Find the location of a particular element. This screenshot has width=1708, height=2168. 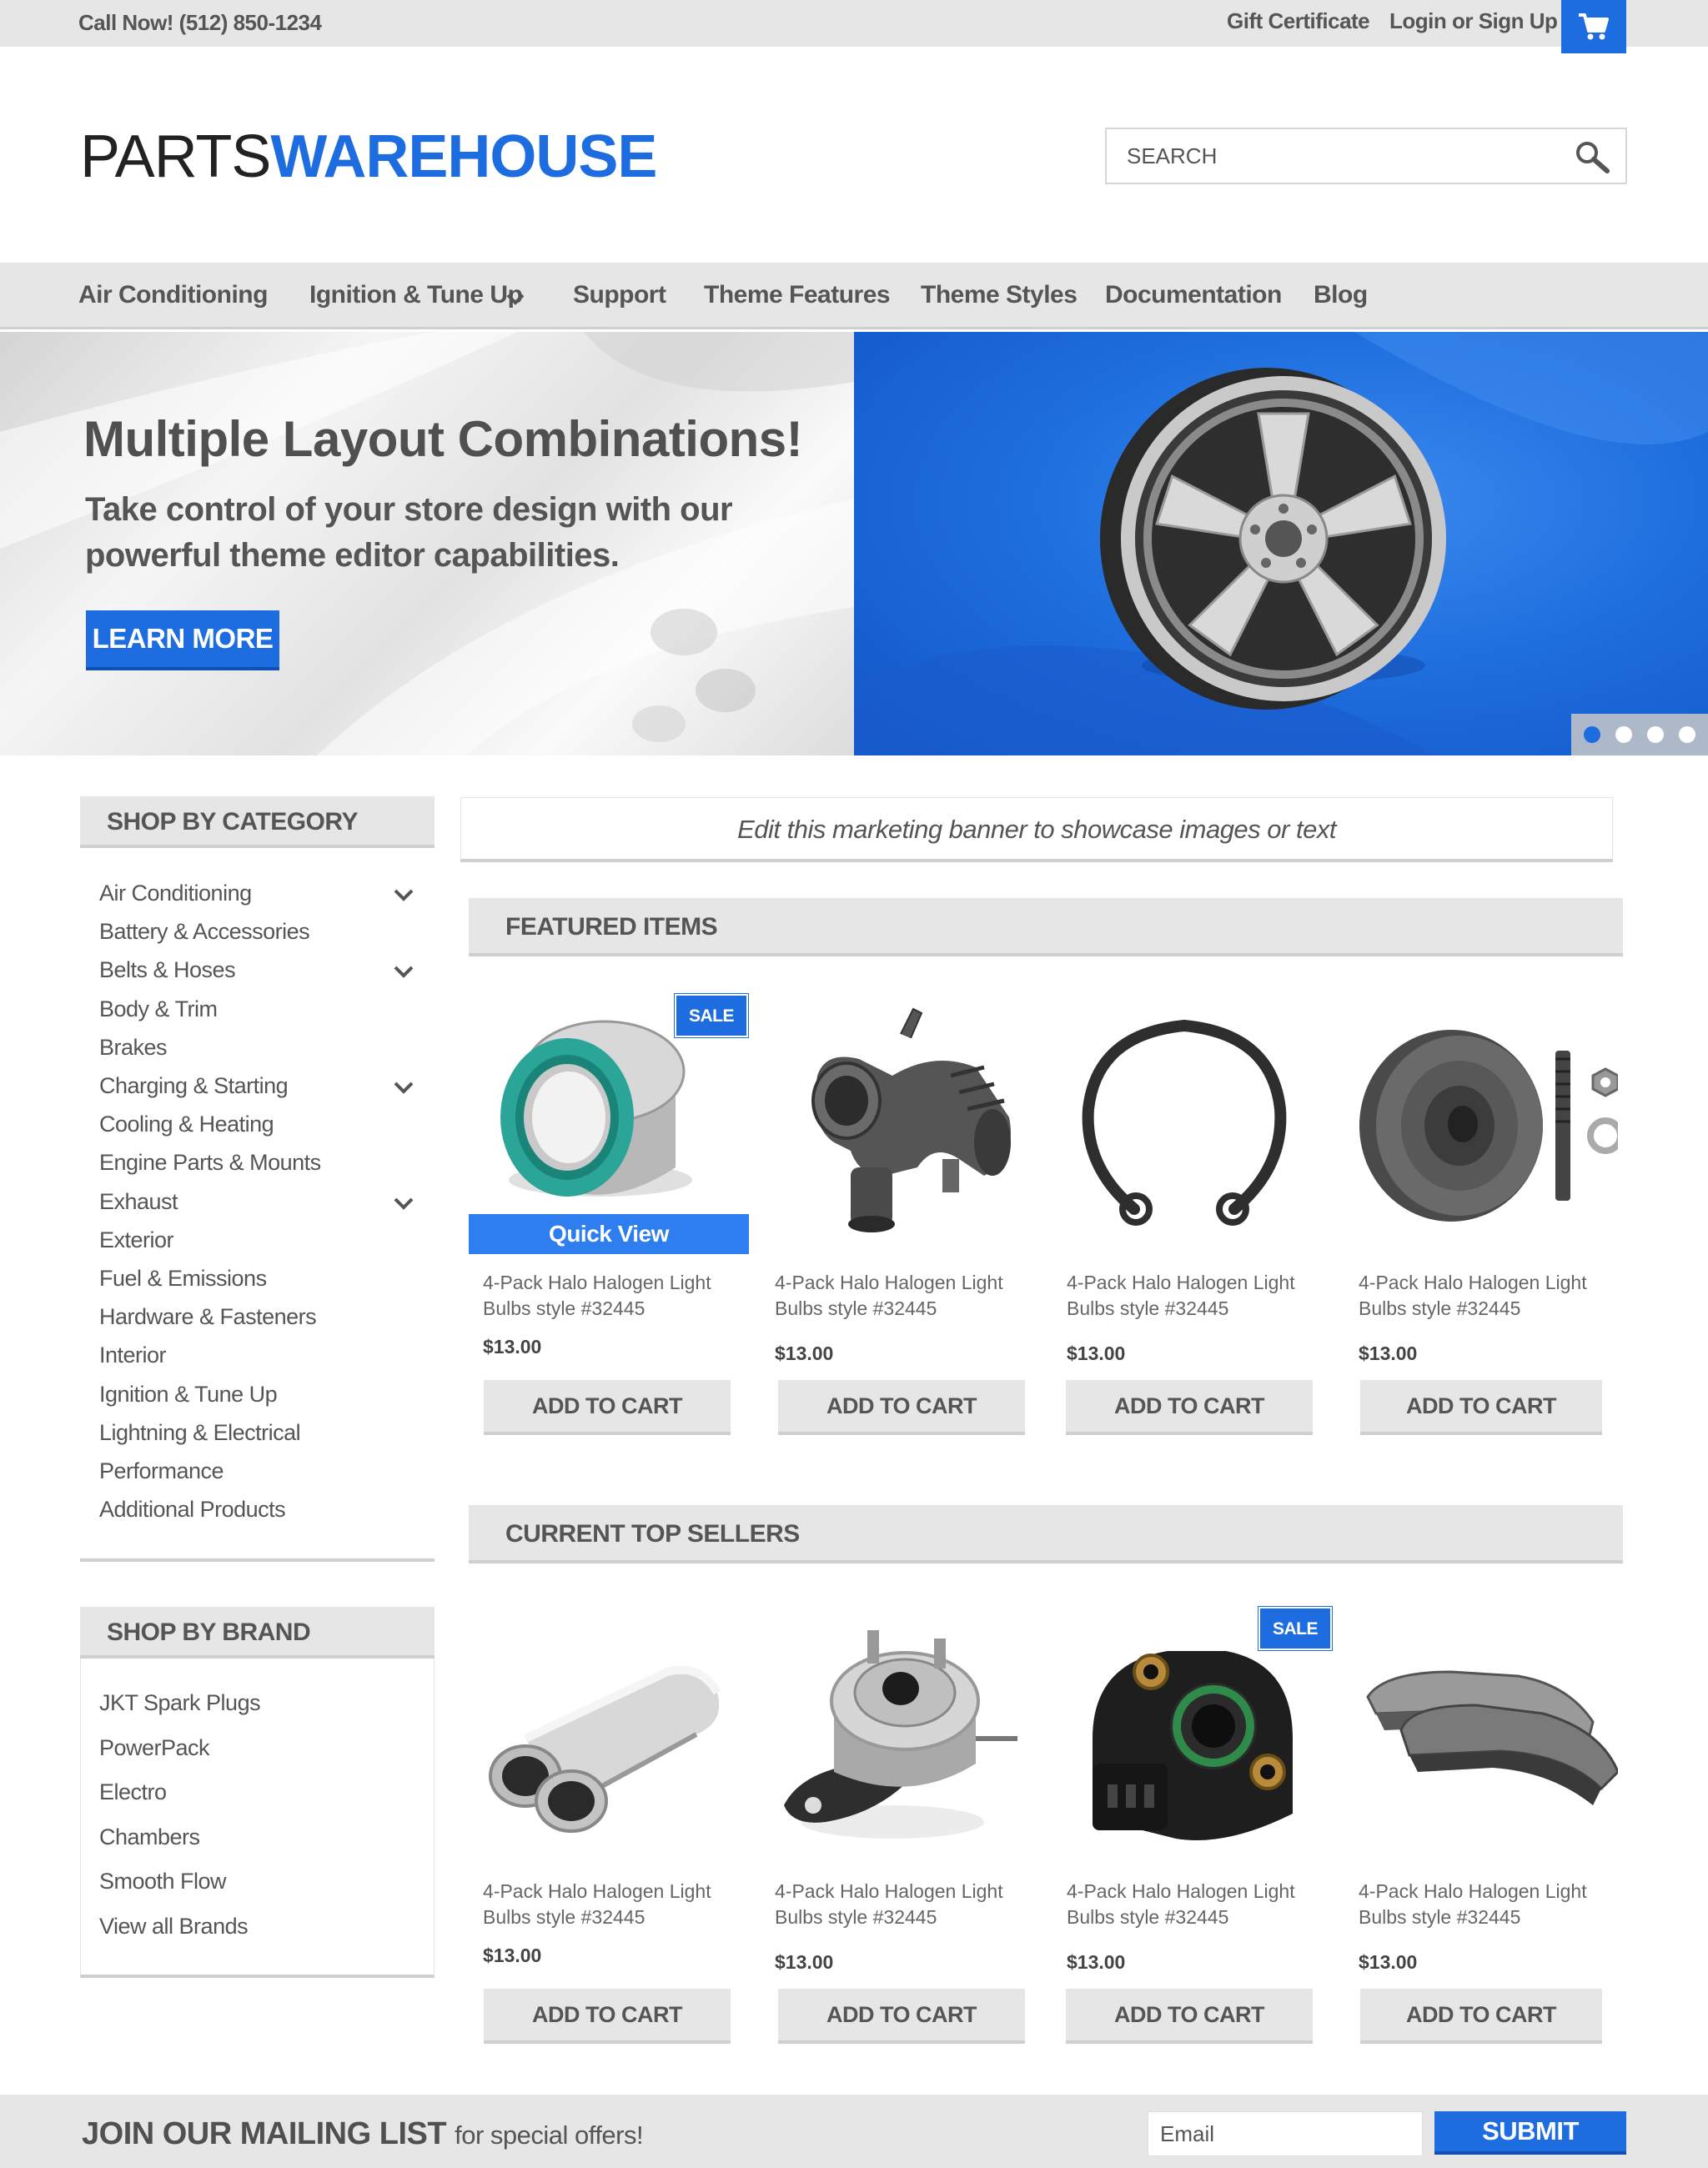

shop-by-brand-title: SHOP BY BRAND is located at coordinates (257, 1633).